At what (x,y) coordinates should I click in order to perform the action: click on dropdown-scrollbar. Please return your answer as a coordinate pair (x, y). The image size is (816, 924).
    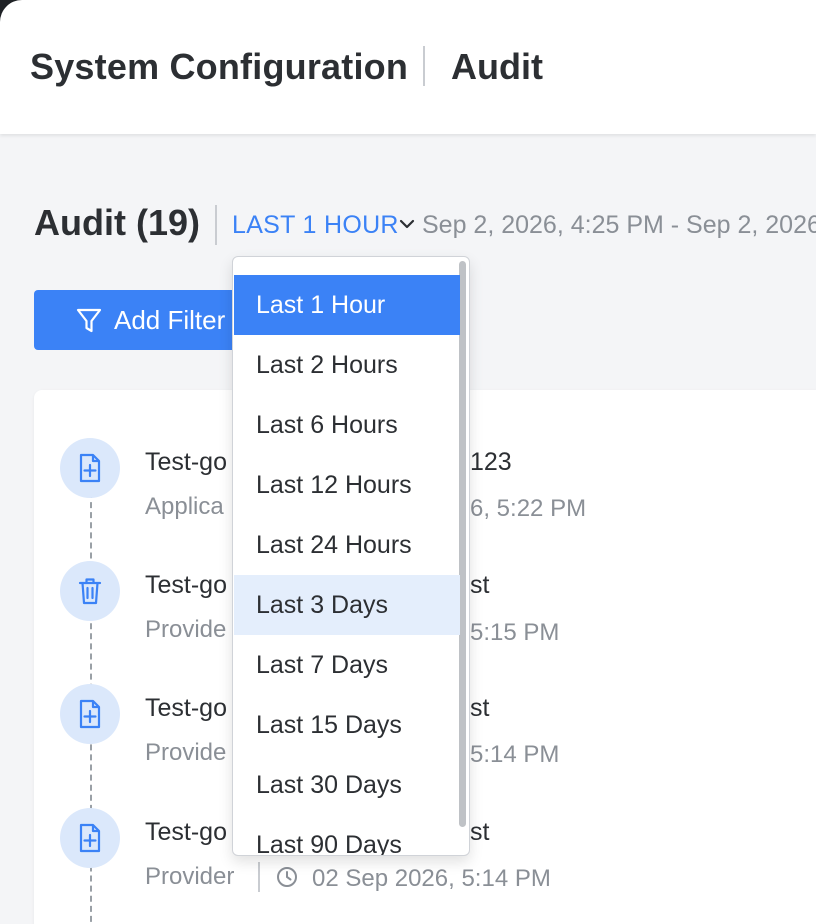
    Looking at the image, I should click on (462, 544).